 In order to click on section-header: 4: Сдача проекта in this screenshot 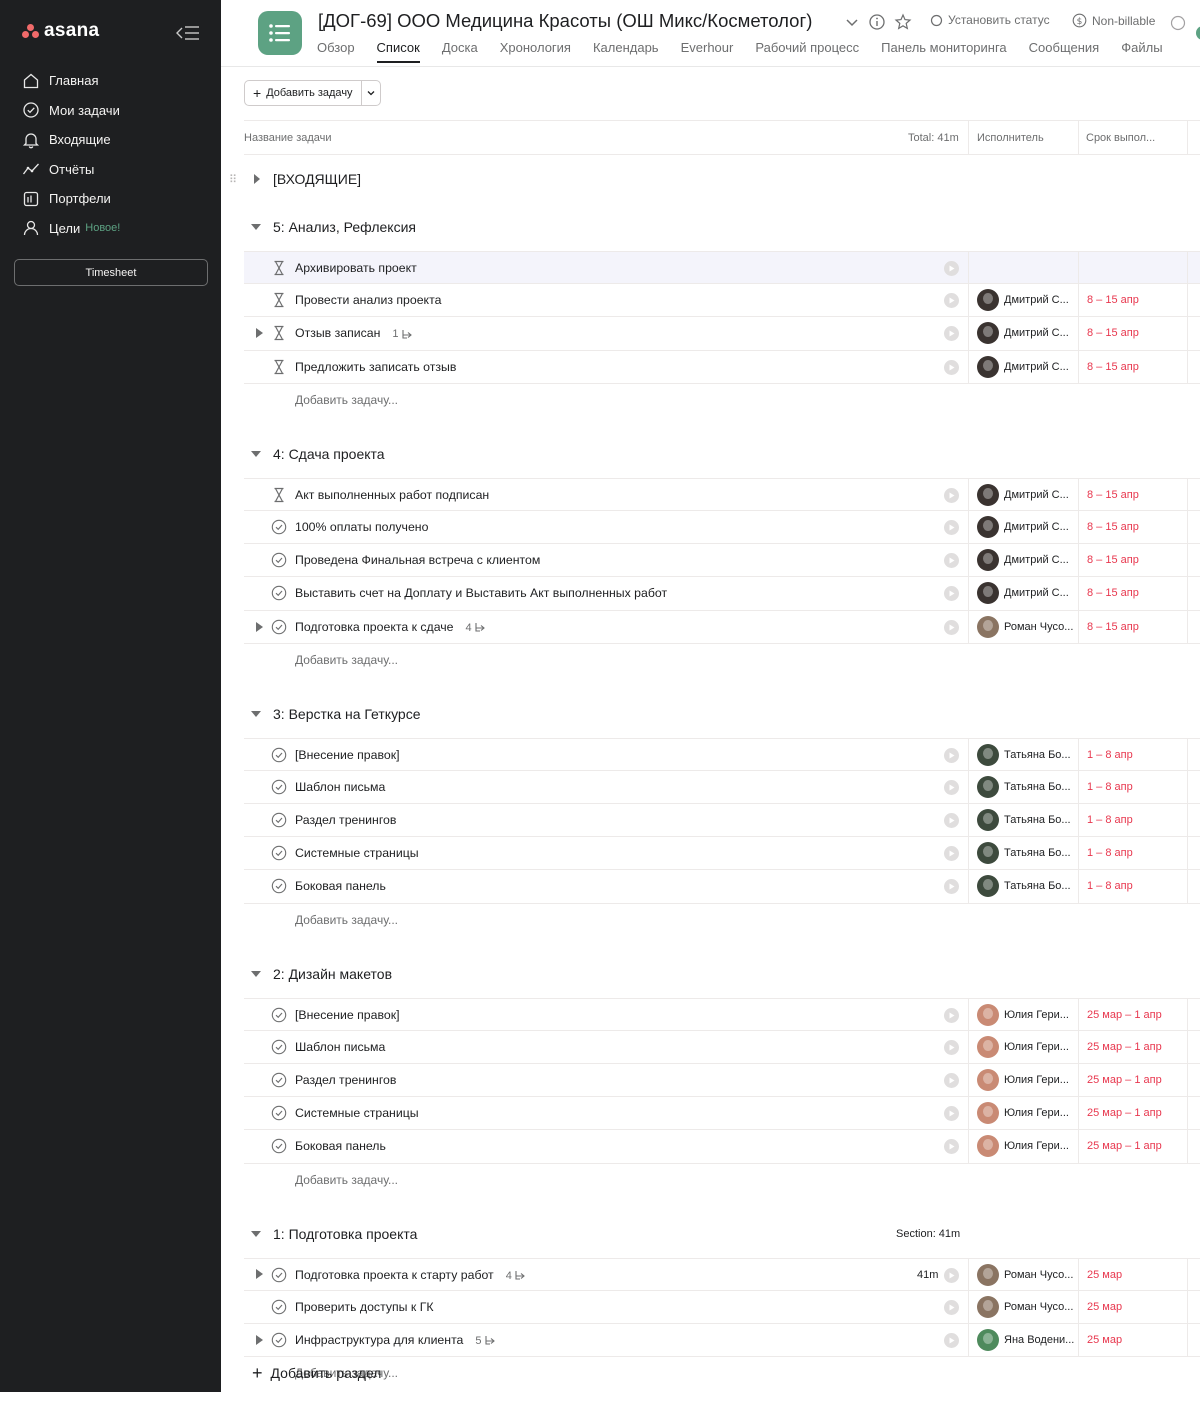, I will do `click(710, 454)`.